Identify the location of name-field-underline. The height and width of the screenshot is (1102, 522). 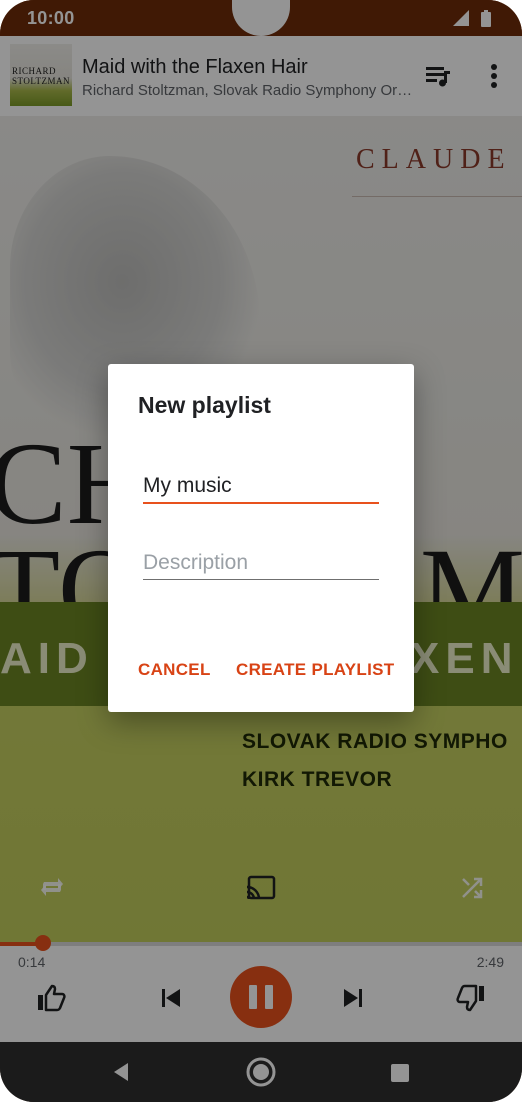
(261, 503).